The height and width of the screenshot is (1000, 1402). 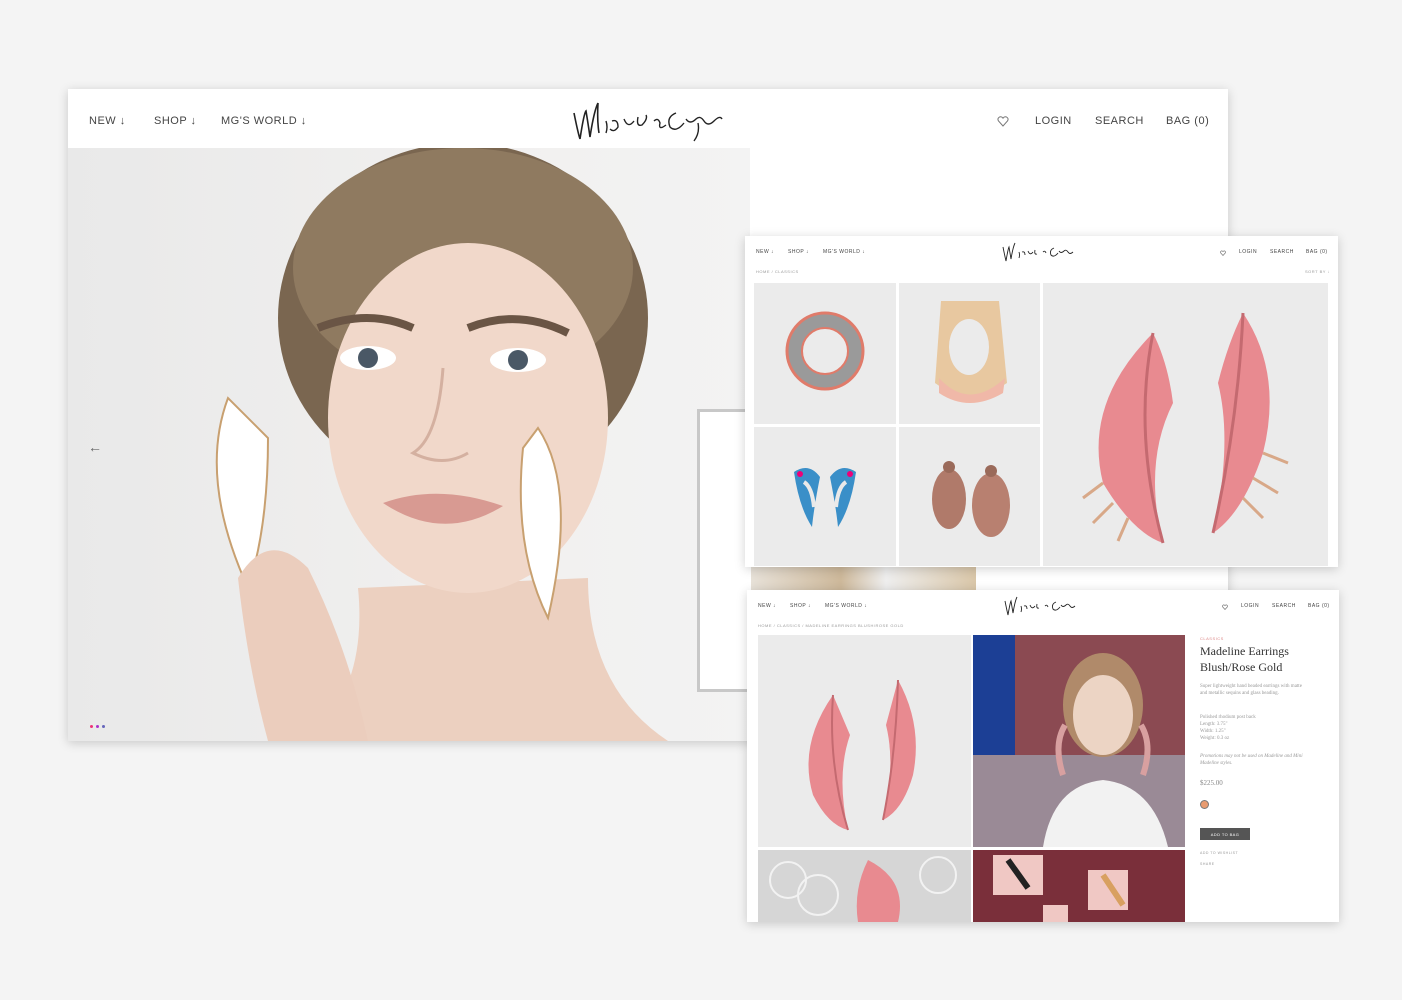 What do you see at coordinates (1214, 724) in the screenshot?
I see `detail-length: Length: 3.75"` at bounding box center [1214, 724].